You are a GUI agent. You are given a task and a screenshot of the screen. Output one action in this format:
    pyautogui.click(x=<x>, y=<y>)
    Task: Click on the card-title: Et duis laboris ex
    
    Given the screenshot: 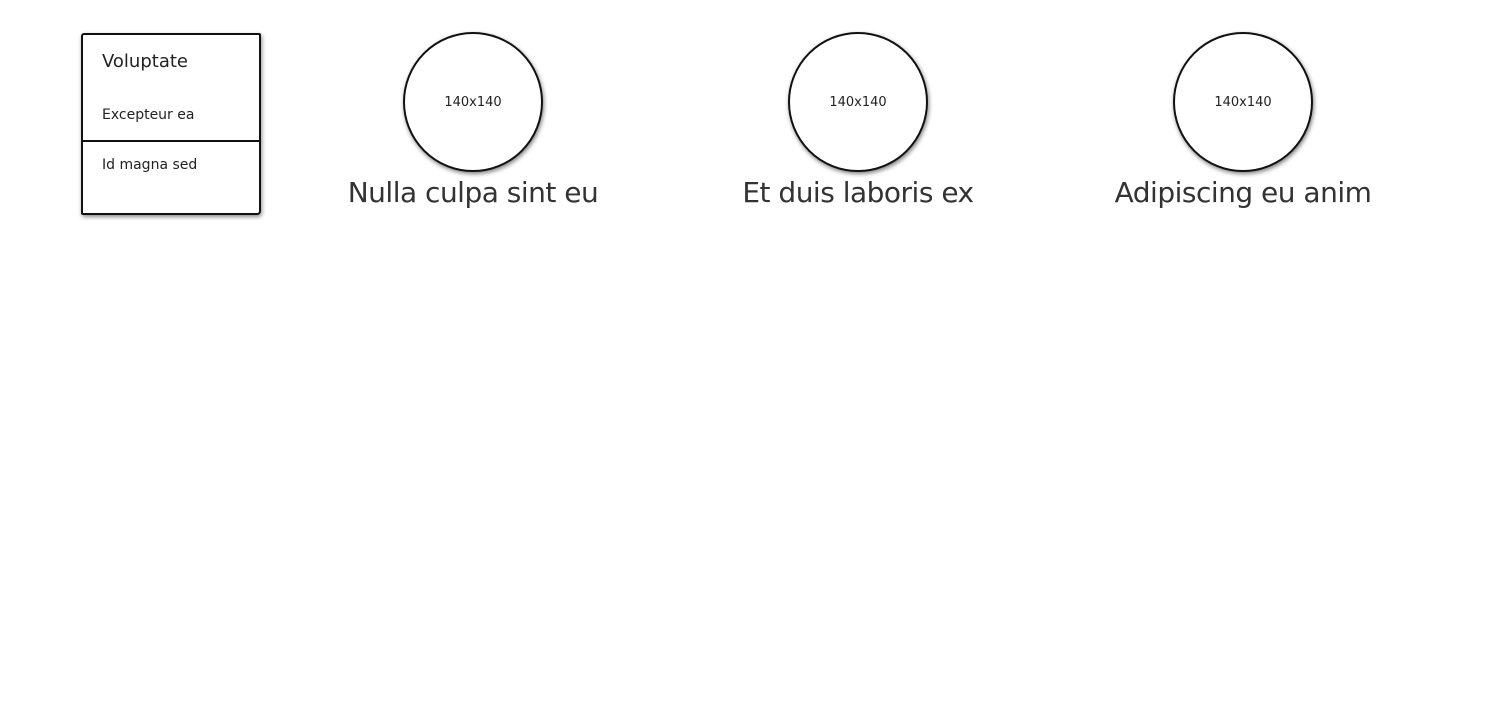 What is the action you would take?
    pyautogui.click(x=858, y=192)
    